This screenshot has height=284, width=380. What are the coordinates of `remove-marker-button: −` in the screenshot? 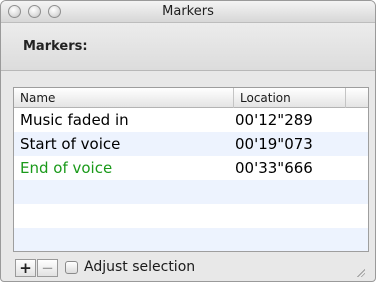 It's located at (47, 268).